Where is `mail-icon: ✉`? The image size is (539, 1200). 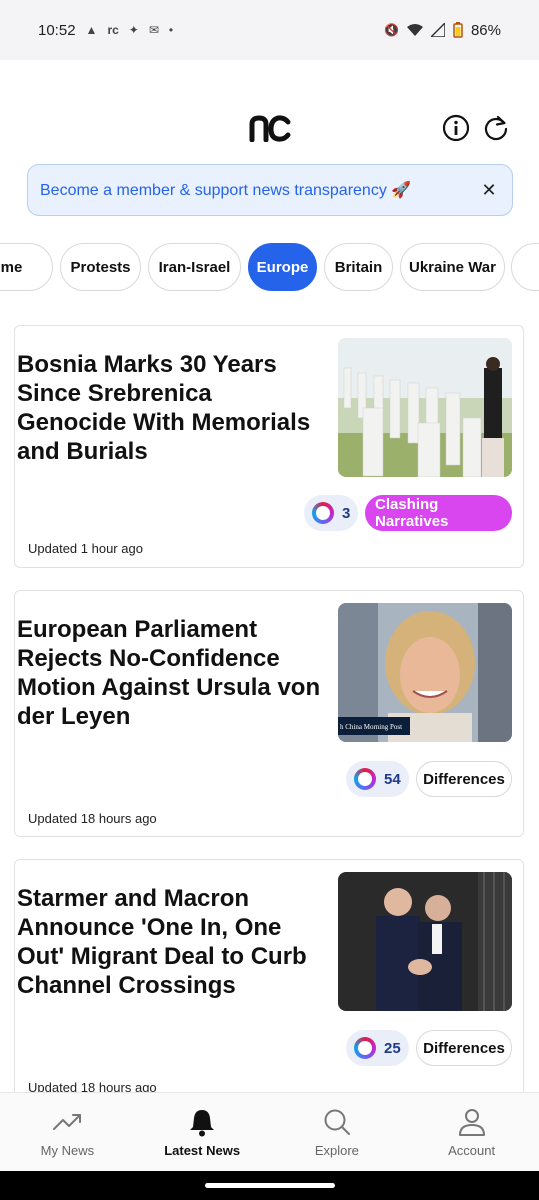
mail-icon: ✉ is located at coordinates (153, 30).